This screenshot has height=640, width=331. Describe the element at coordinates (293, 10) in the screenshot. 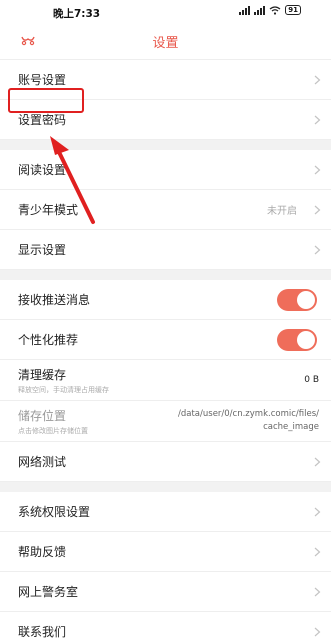

I see `battery-indicator: 91` at that location.